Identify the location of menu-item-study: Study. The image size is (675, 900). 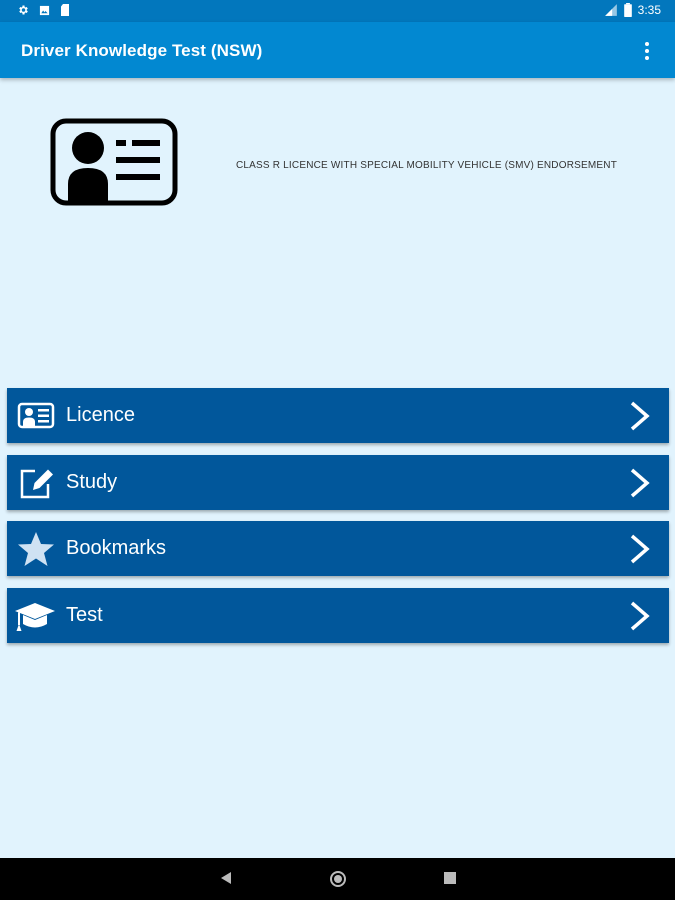
(338, 482).